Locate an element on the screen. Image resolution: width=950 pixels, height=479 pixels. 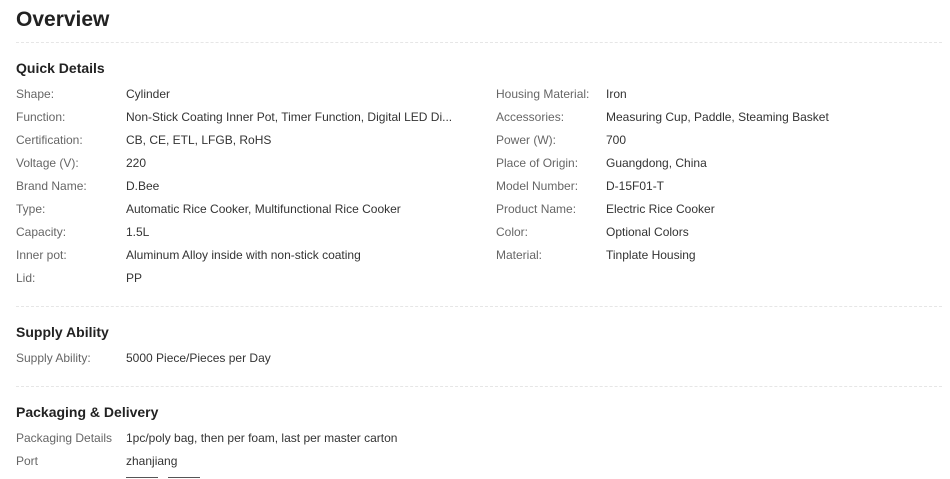
detail-value: PP is located at coordinates (134, 278).